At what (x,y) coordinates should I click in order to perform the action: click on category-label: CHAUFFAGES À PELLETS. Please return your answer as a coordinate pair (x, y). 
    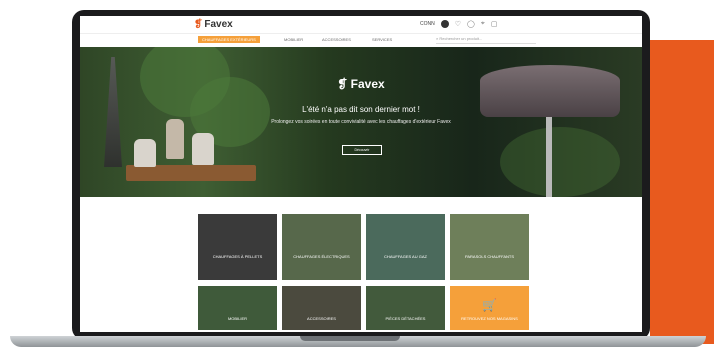
    Looking at the image, I should click on (237, 256).